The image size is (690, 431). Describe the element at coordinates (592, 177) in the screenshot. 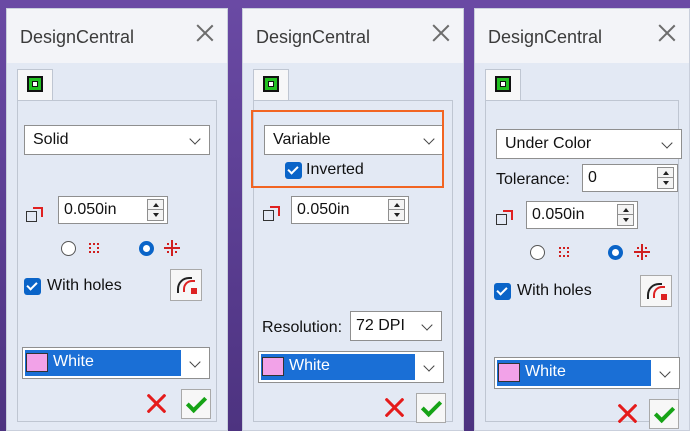

I see `tolerance-value: 0` at that location.